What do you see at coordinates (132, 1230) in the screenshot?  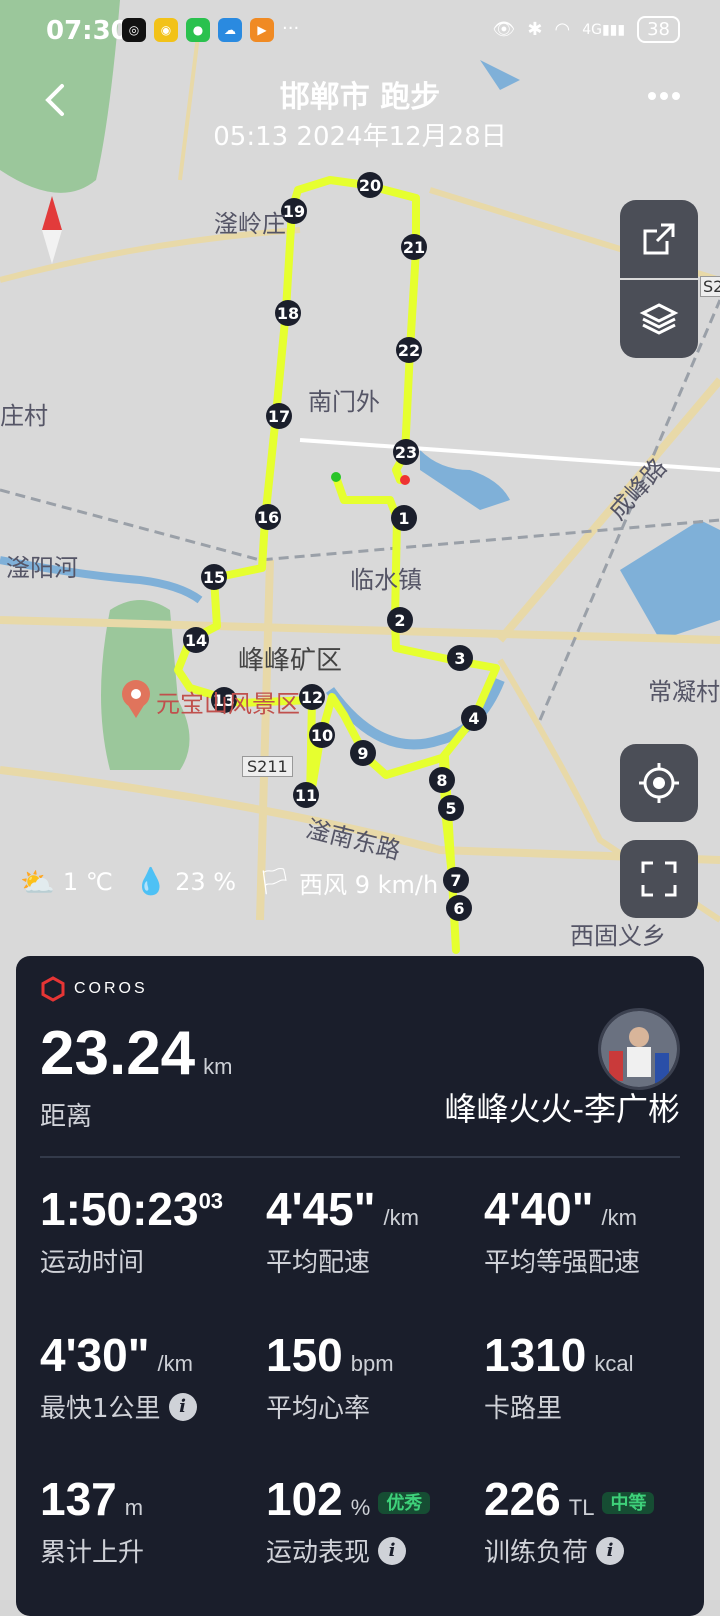 I see `stat-duration: 1:50:2303 运动时间` at bounding box center [132, 1230].